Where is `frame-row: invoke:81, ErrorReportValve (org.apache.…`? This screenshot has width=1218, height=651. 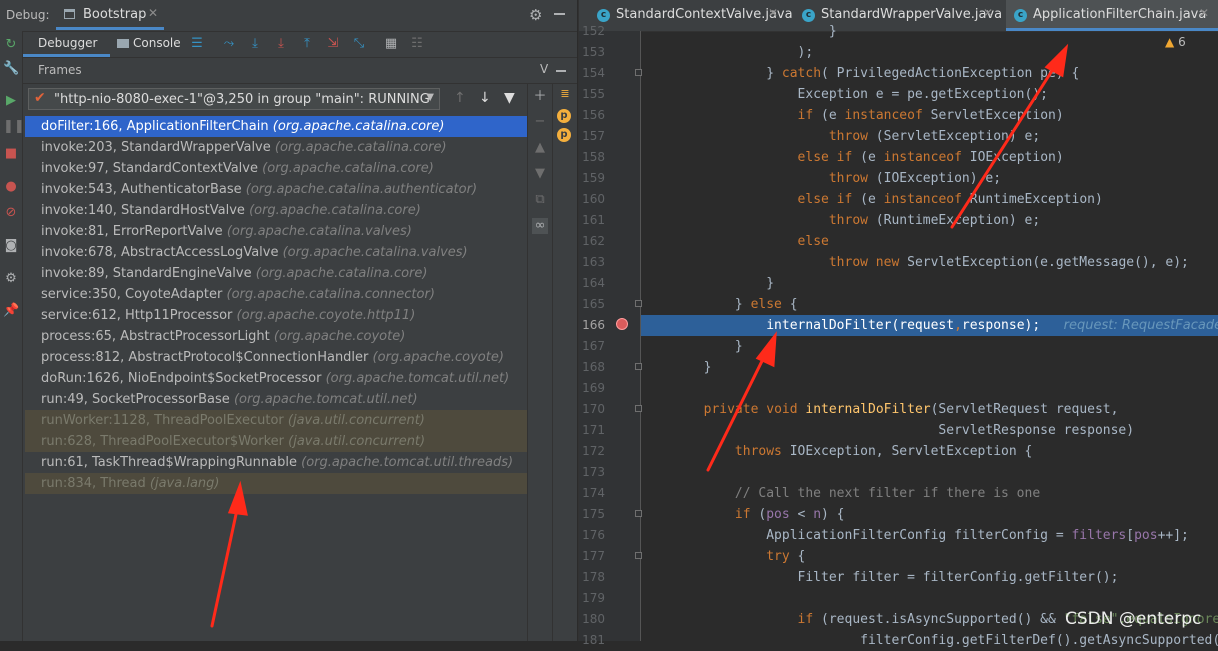
frame-row: invoke:81, ErrorReportValve (org.apache.… is located at coordinates (276, 231).